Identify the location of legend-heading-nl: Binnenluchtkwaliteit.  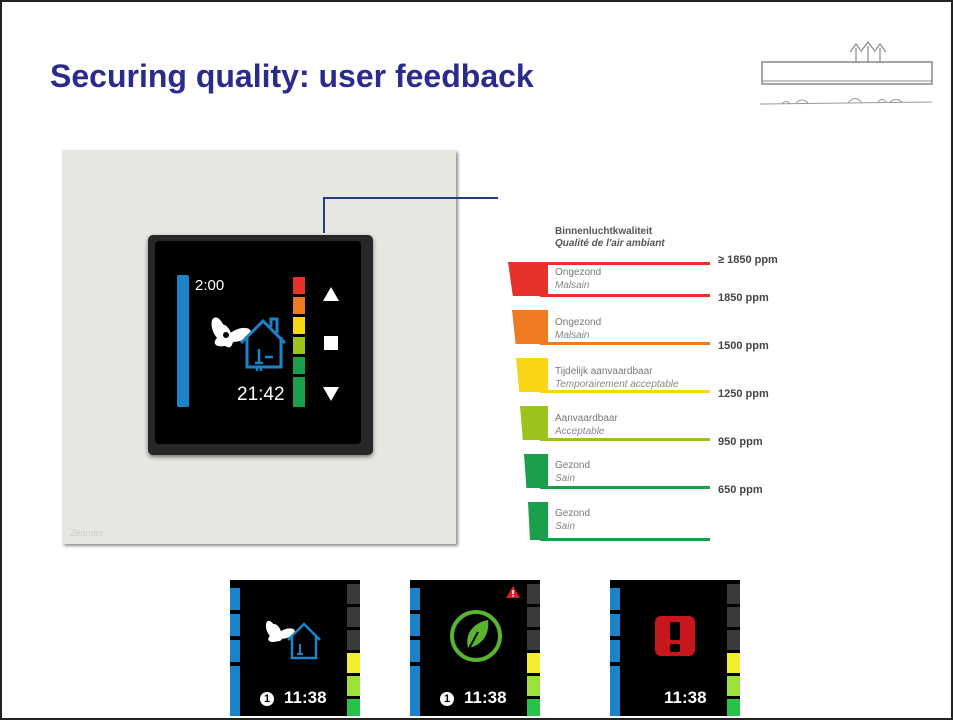
(604, 231).